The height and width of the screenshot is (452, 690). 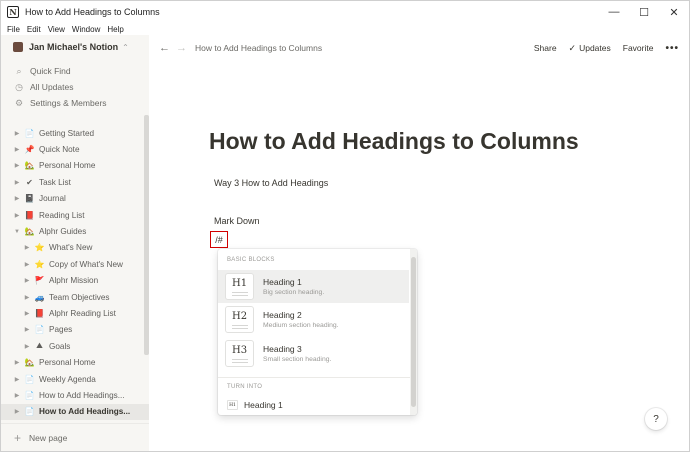 I want to click on sidebar-page-label: Reading List, so click(x=62, y=215).